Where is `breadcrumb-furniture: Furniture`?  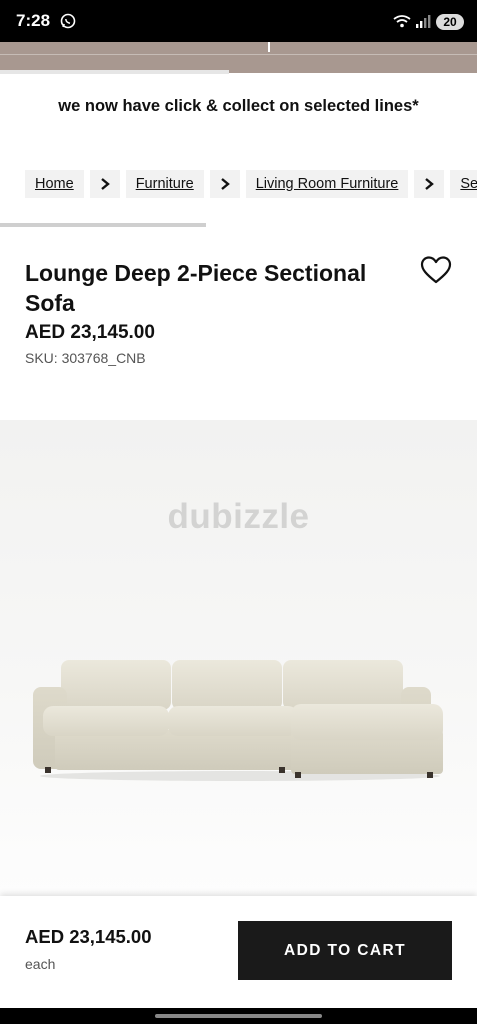
breadcrumb-furniture: Furniture is located at coordinates (164, 184).